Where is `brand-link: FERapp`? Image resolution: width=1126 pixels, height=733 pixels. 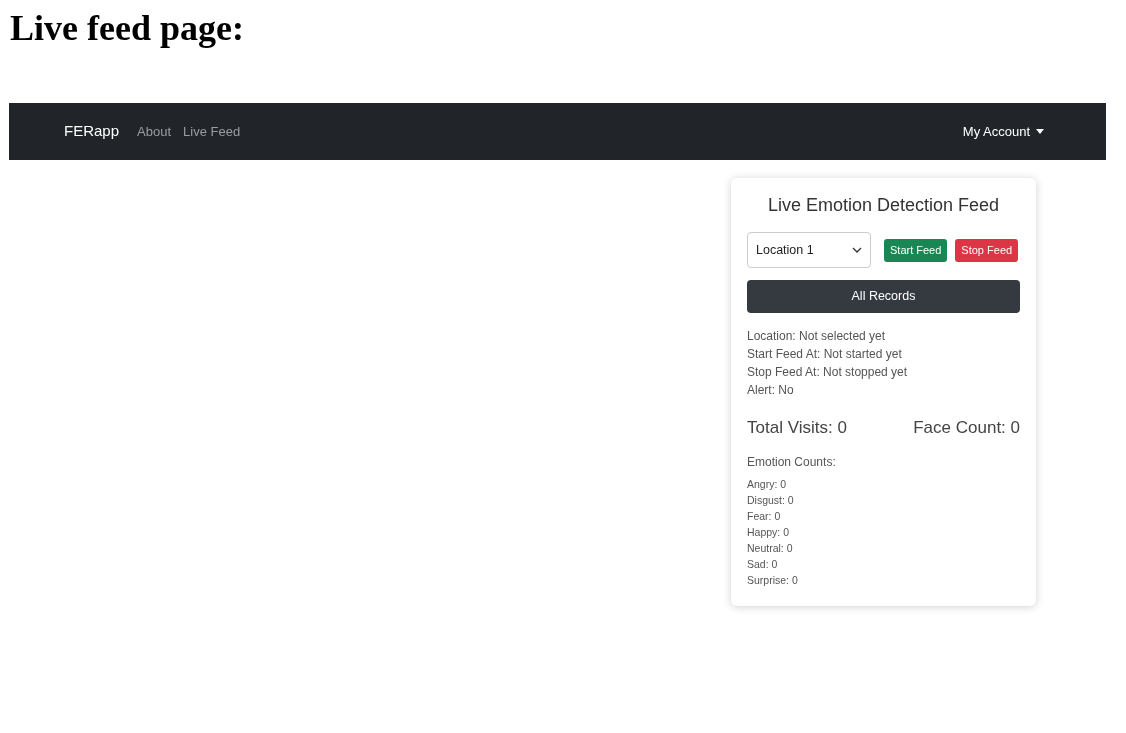
brand-link: FERapp is located at coordinates (92, 131).